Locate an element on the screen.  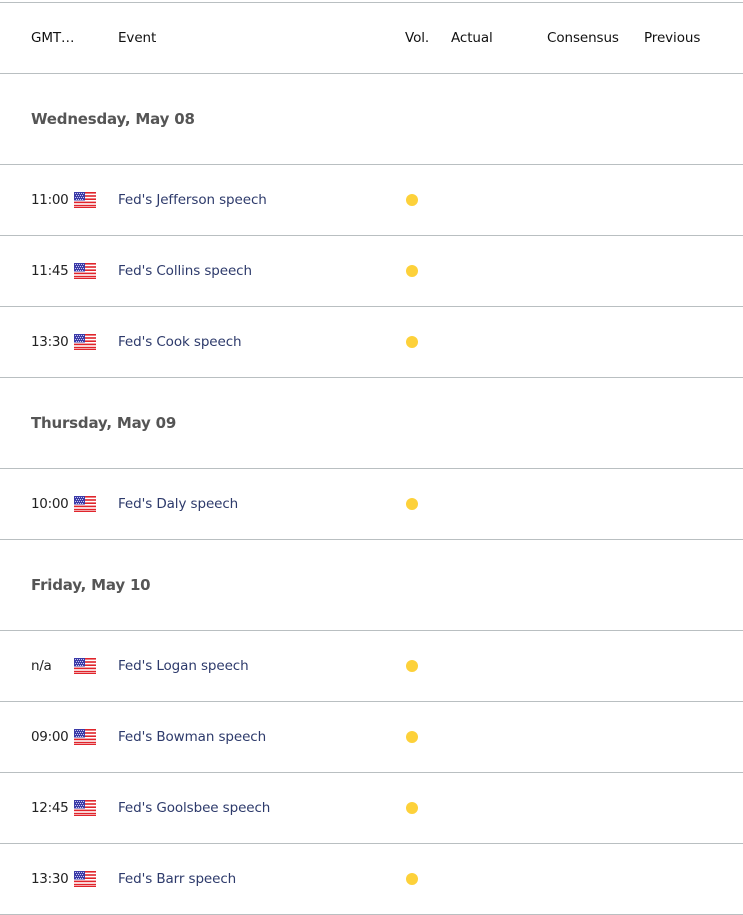
day-group-header: Friday, May 10 is located at coordinates (371, 585).